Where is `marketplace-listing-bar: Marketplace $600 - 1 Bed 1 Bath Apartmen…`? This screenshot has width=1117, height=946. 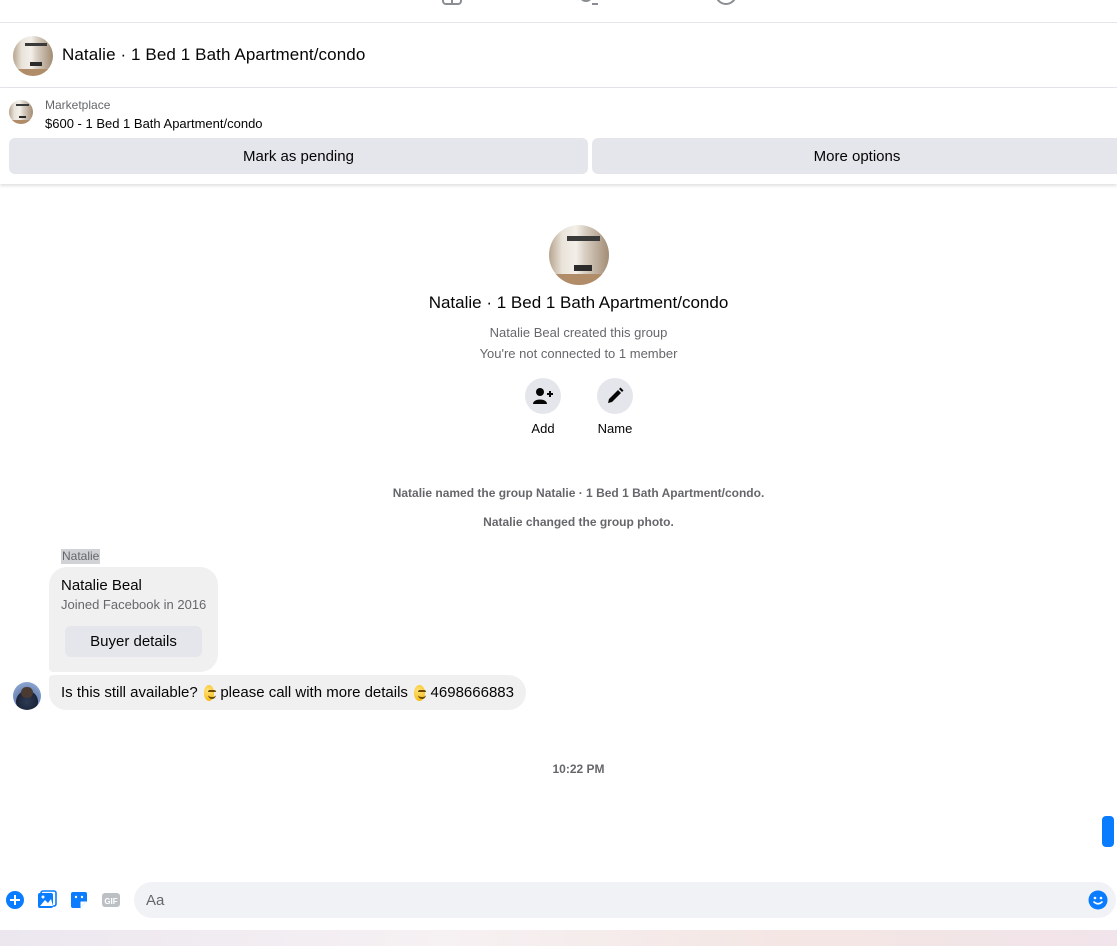 marketplace-listing-bar: Marketplace $600 - 1 Bed 1 Bath Apartmen… is located at coordinates (558, 136).